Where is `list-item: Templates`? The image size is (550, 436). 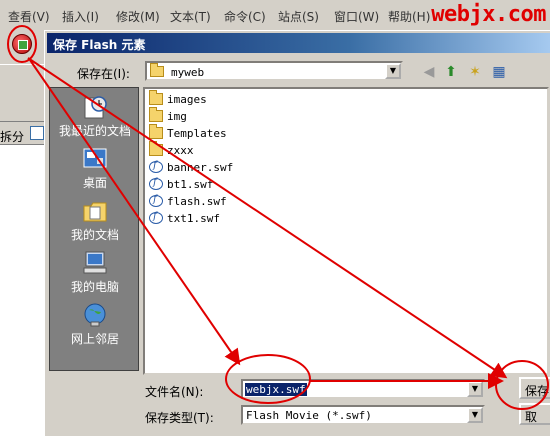
list-item: Templates is located at coordinates (188, 133).